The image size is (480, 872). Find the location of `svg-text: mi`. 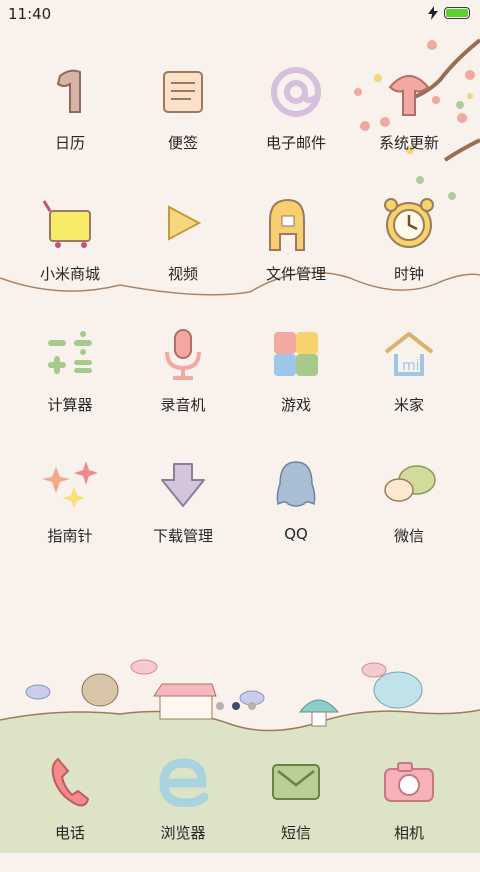

svg-text: mi is located at coordinates (411, 366).